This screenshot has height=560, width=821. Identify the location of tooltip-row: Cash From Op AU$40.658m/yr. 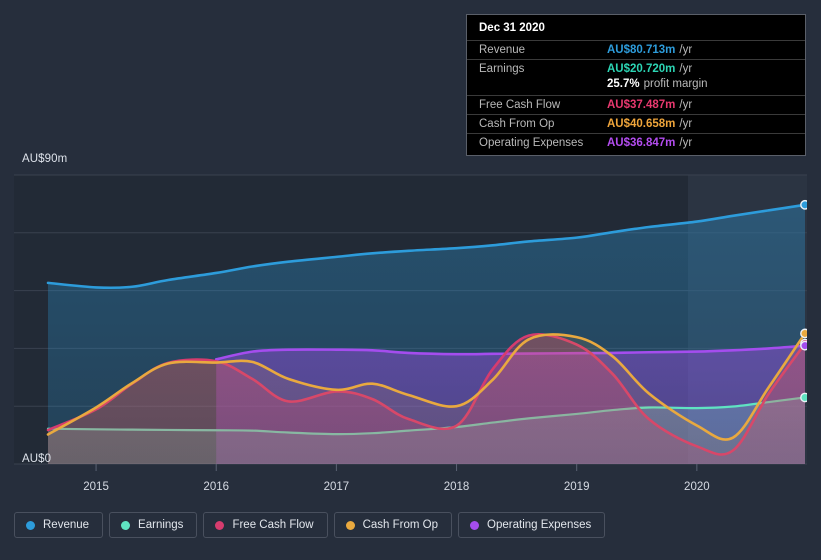
(636, 123).